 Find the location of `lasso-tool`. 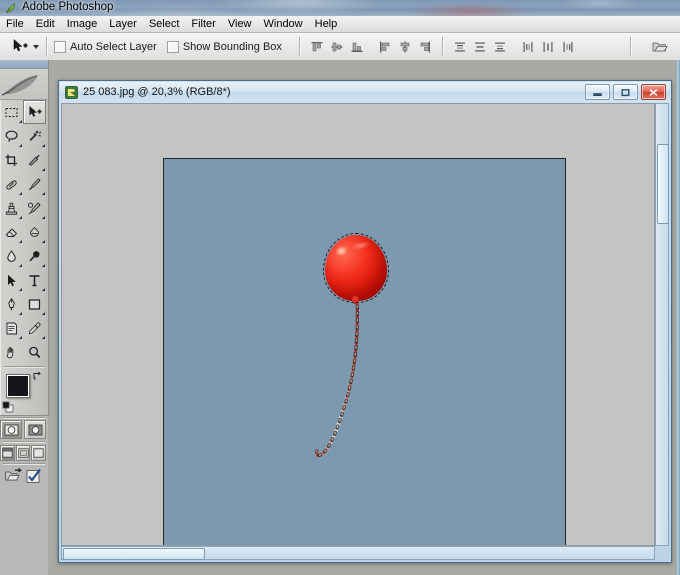

lasso-tool is located at coordinates (11, 136).